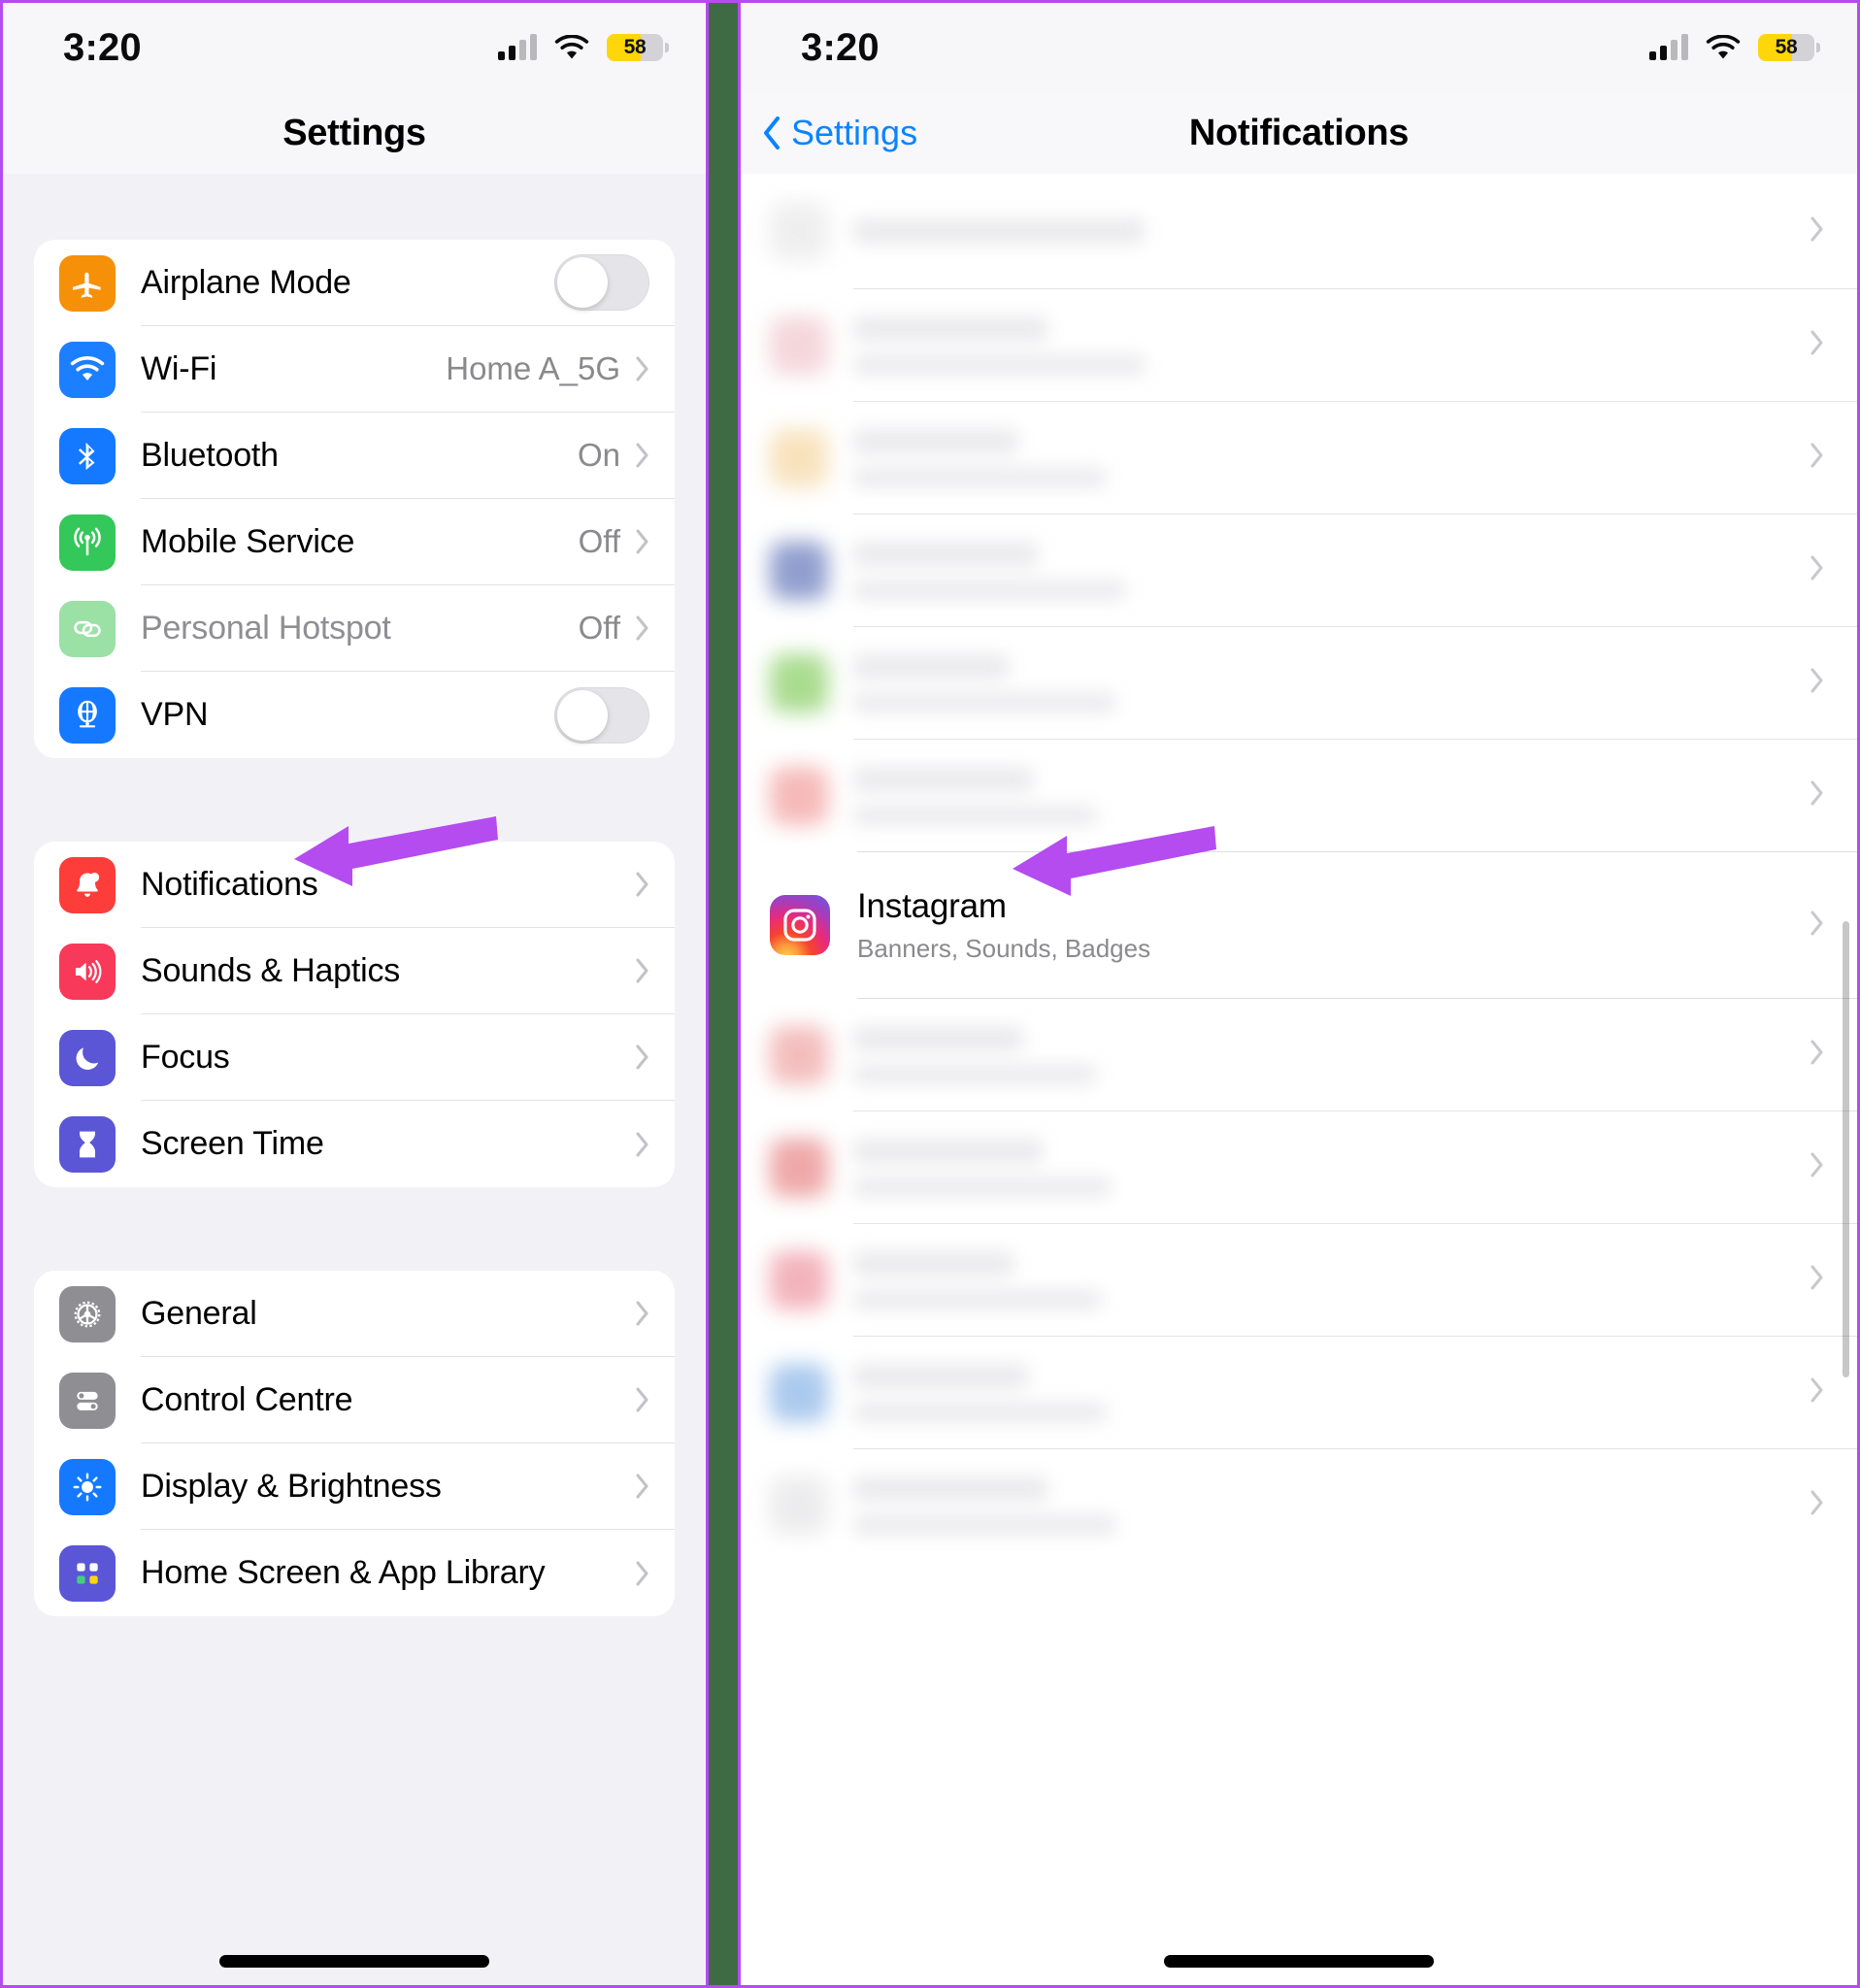  What do you see at coordinates (854, 132) in the screenshot?
I see `back-button-label: Settings` at bounding box center [854, 132].